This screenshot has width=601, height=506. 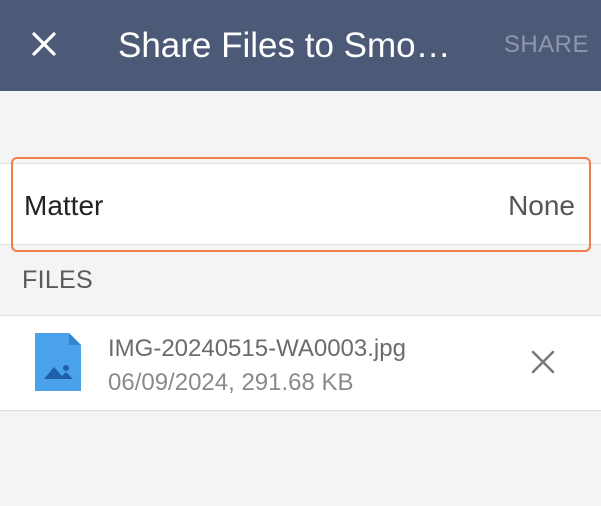 What do you see at coordinates (58, 362) in the screenshot?
I see `image-file-icon` at bounding box center [58, 362].